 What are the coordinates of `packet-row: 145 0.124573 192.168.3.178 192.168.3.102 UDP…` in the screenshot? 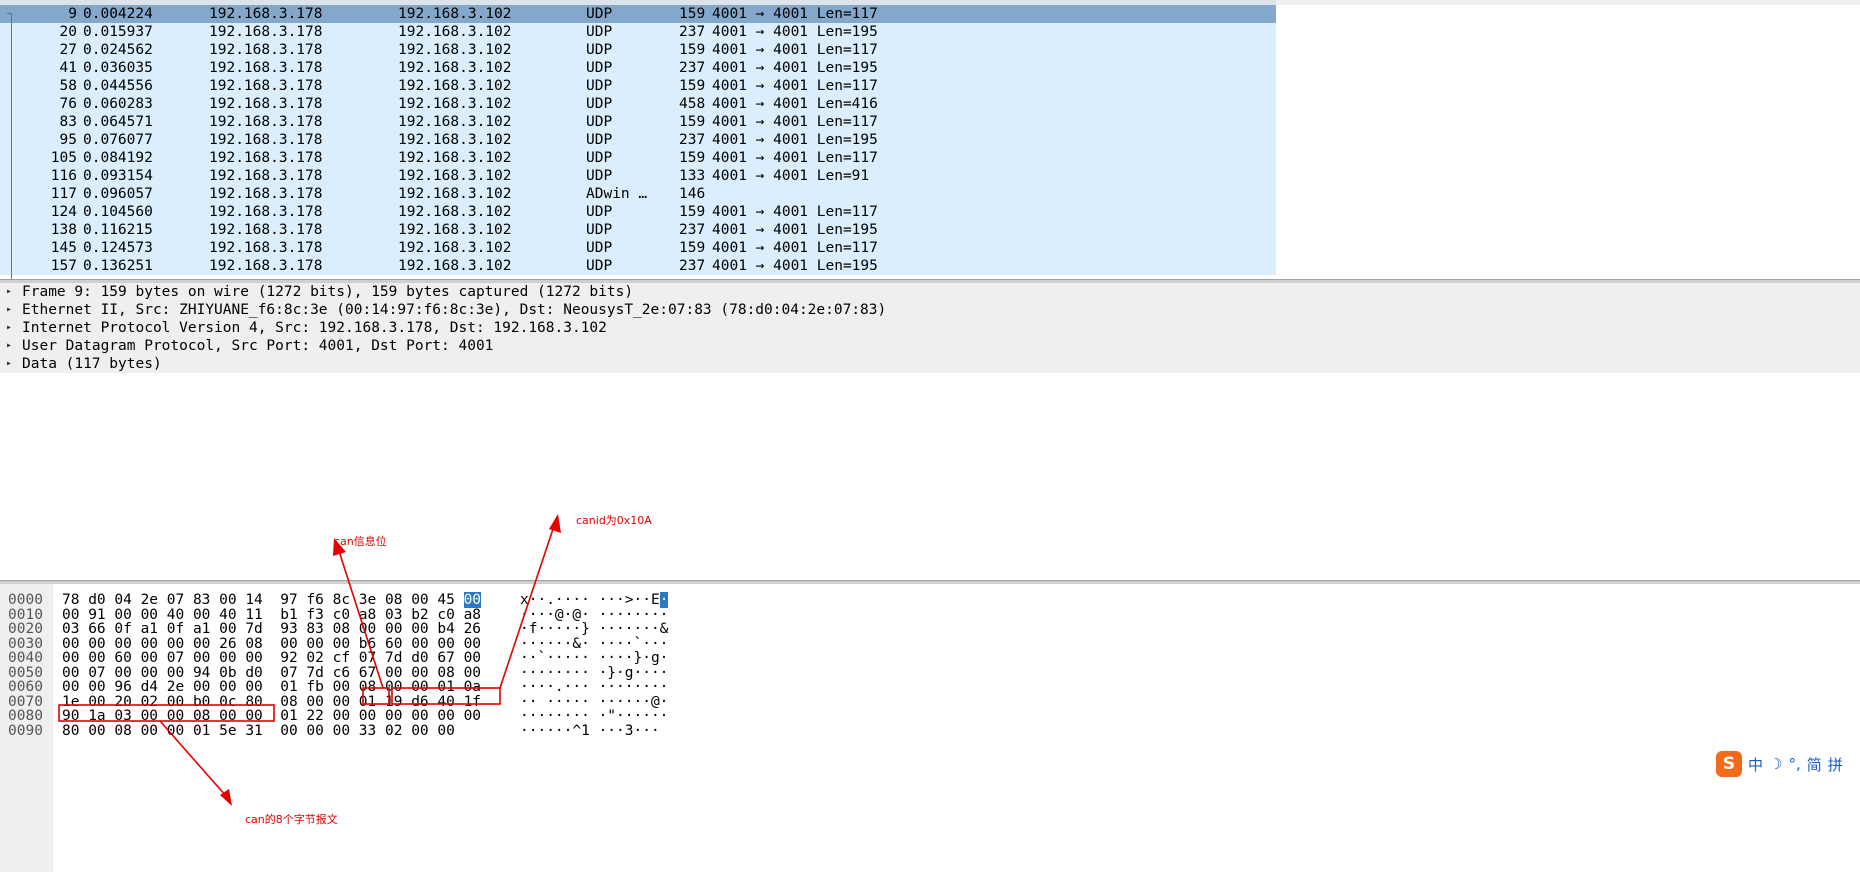 It's located at (638, 248).